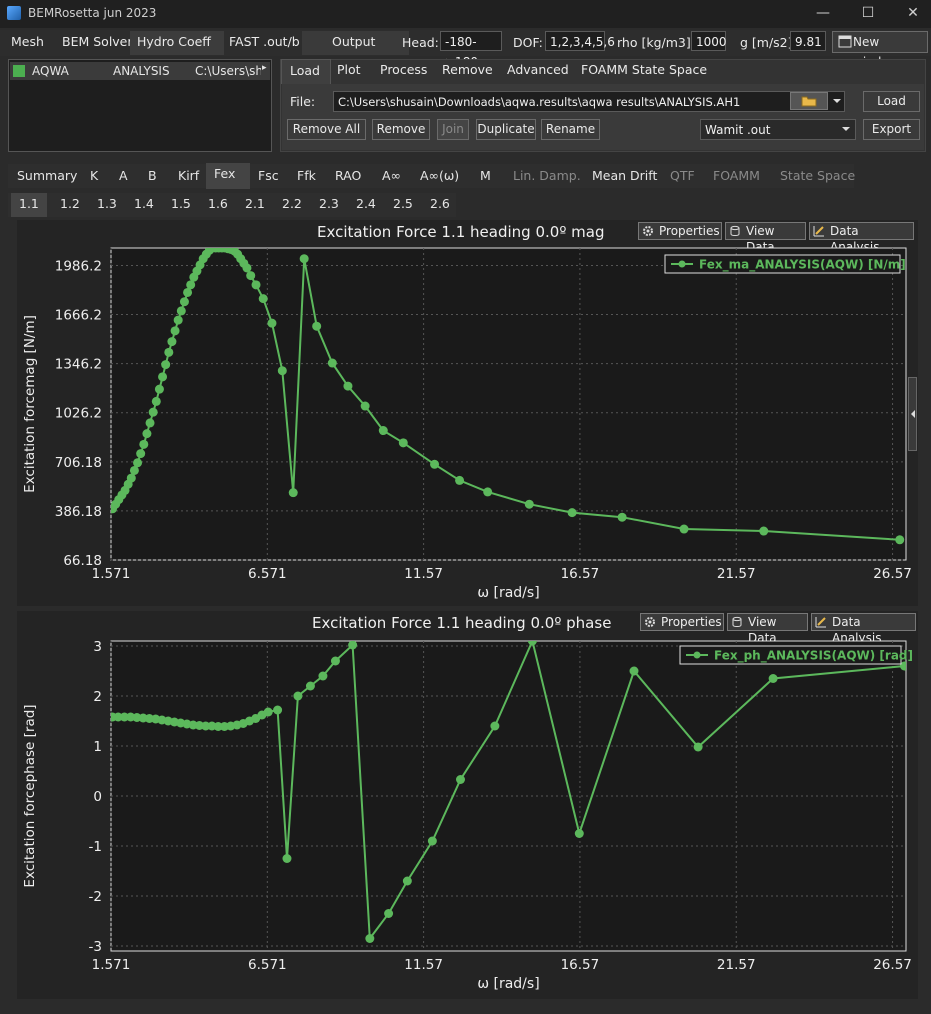 The width and height of the screenshot is (931, 1014). Describe the element at coordinates (255, 205) in the screenshot. I see `tab-dof-2-1: 2.1` at that location.